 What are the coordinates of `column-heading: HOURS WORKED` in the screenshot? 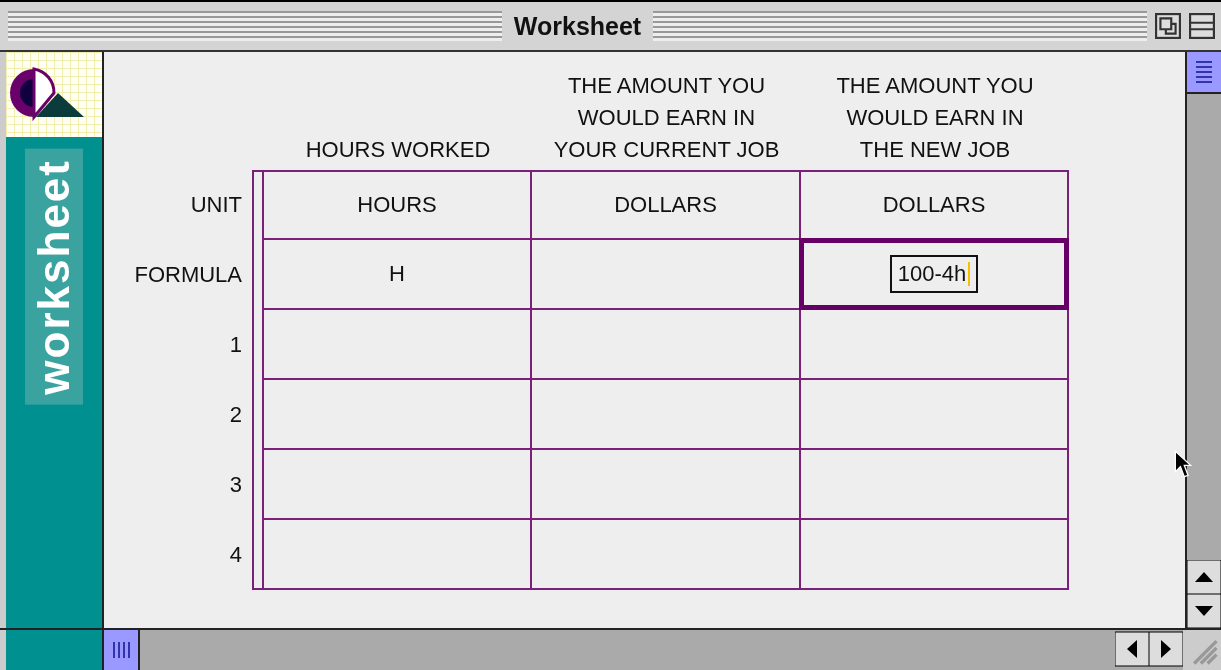 It's located at (398, 150).